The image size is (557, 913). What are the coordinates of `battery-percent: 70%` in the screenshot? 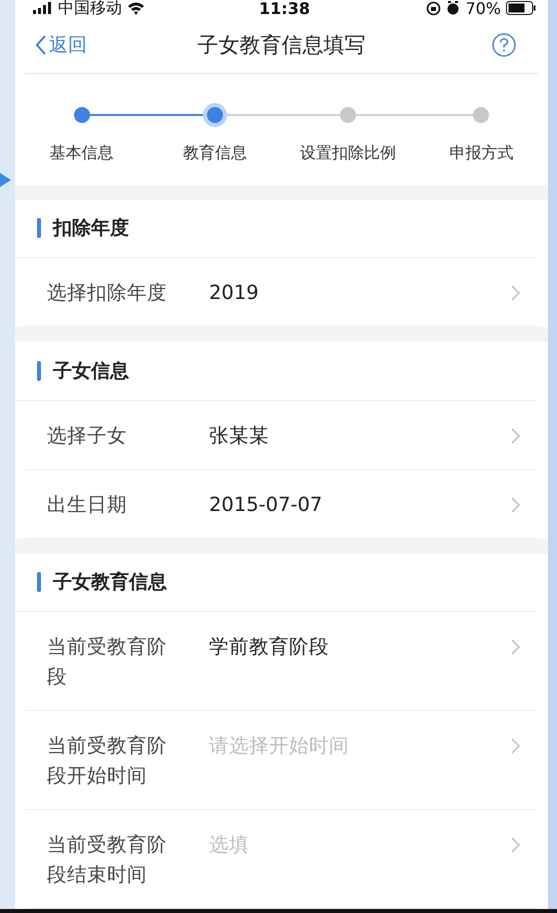 It's located at (483, 8).